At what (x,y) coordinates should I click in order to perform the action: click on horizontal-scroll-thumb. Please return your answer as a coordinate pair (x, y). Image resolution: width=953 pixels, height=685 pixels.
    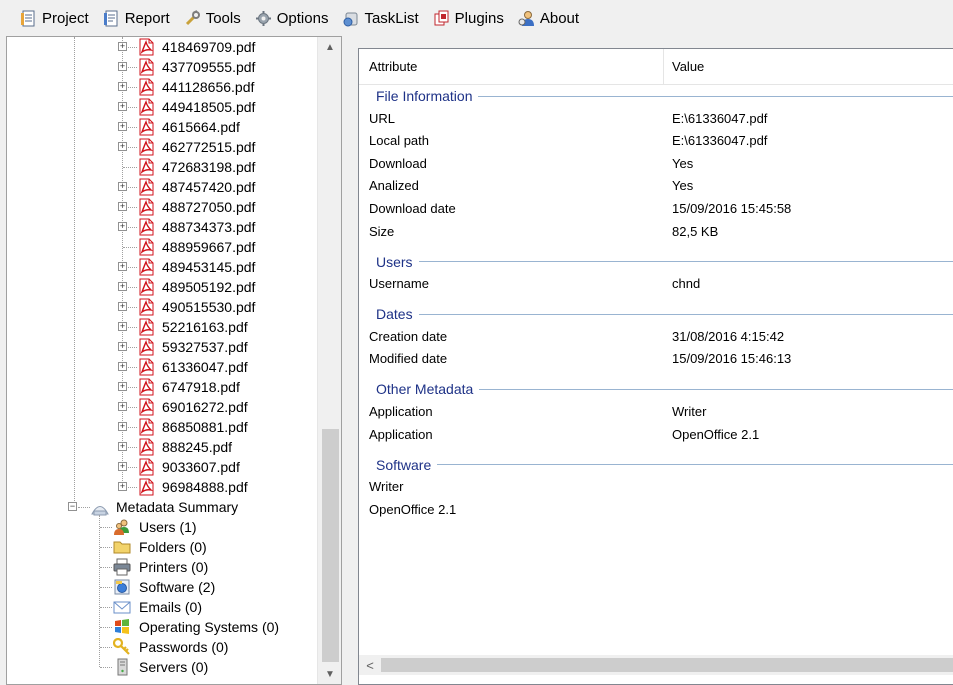
    Looking at the image, I should click on (667, 665).